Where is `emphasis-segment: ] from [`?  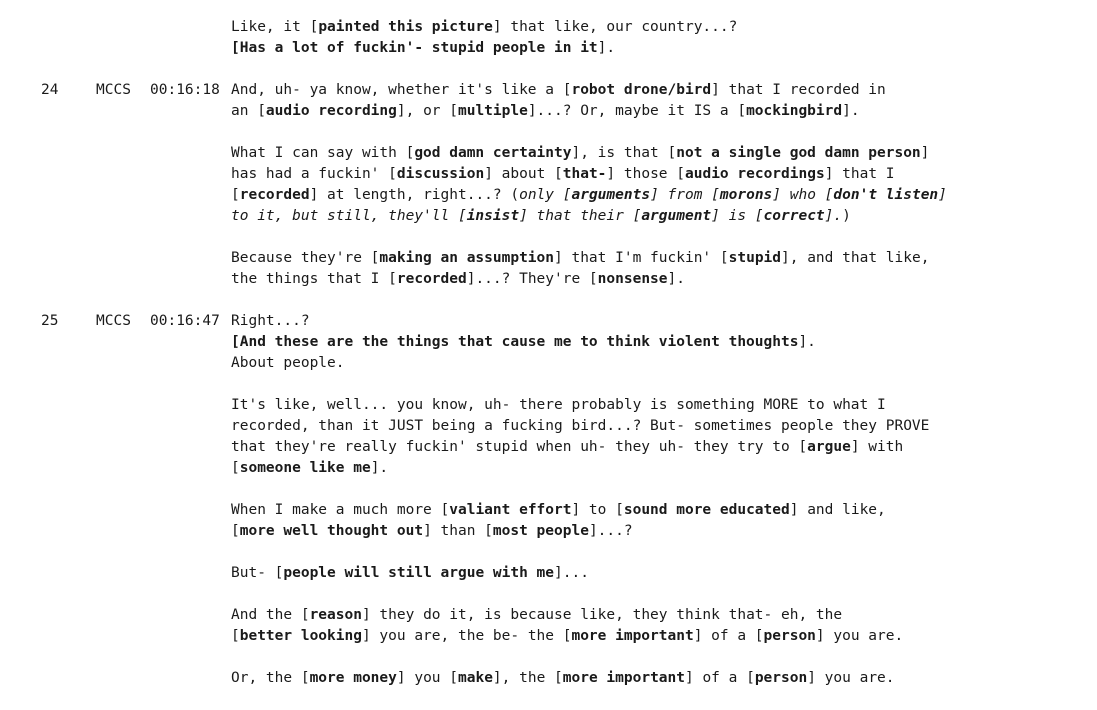 emphasis-segment: ] from [ is located at coordinates (685, 195).